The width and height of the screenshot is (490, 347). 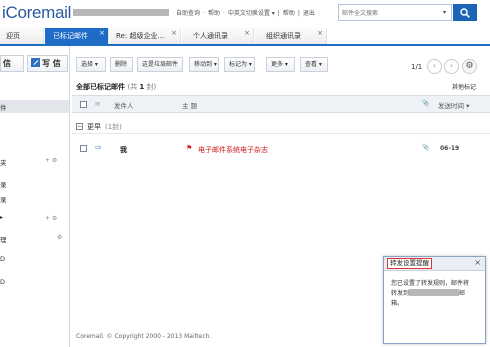 I want to click on compose-button: 写 信, so click(x=47, y=63).